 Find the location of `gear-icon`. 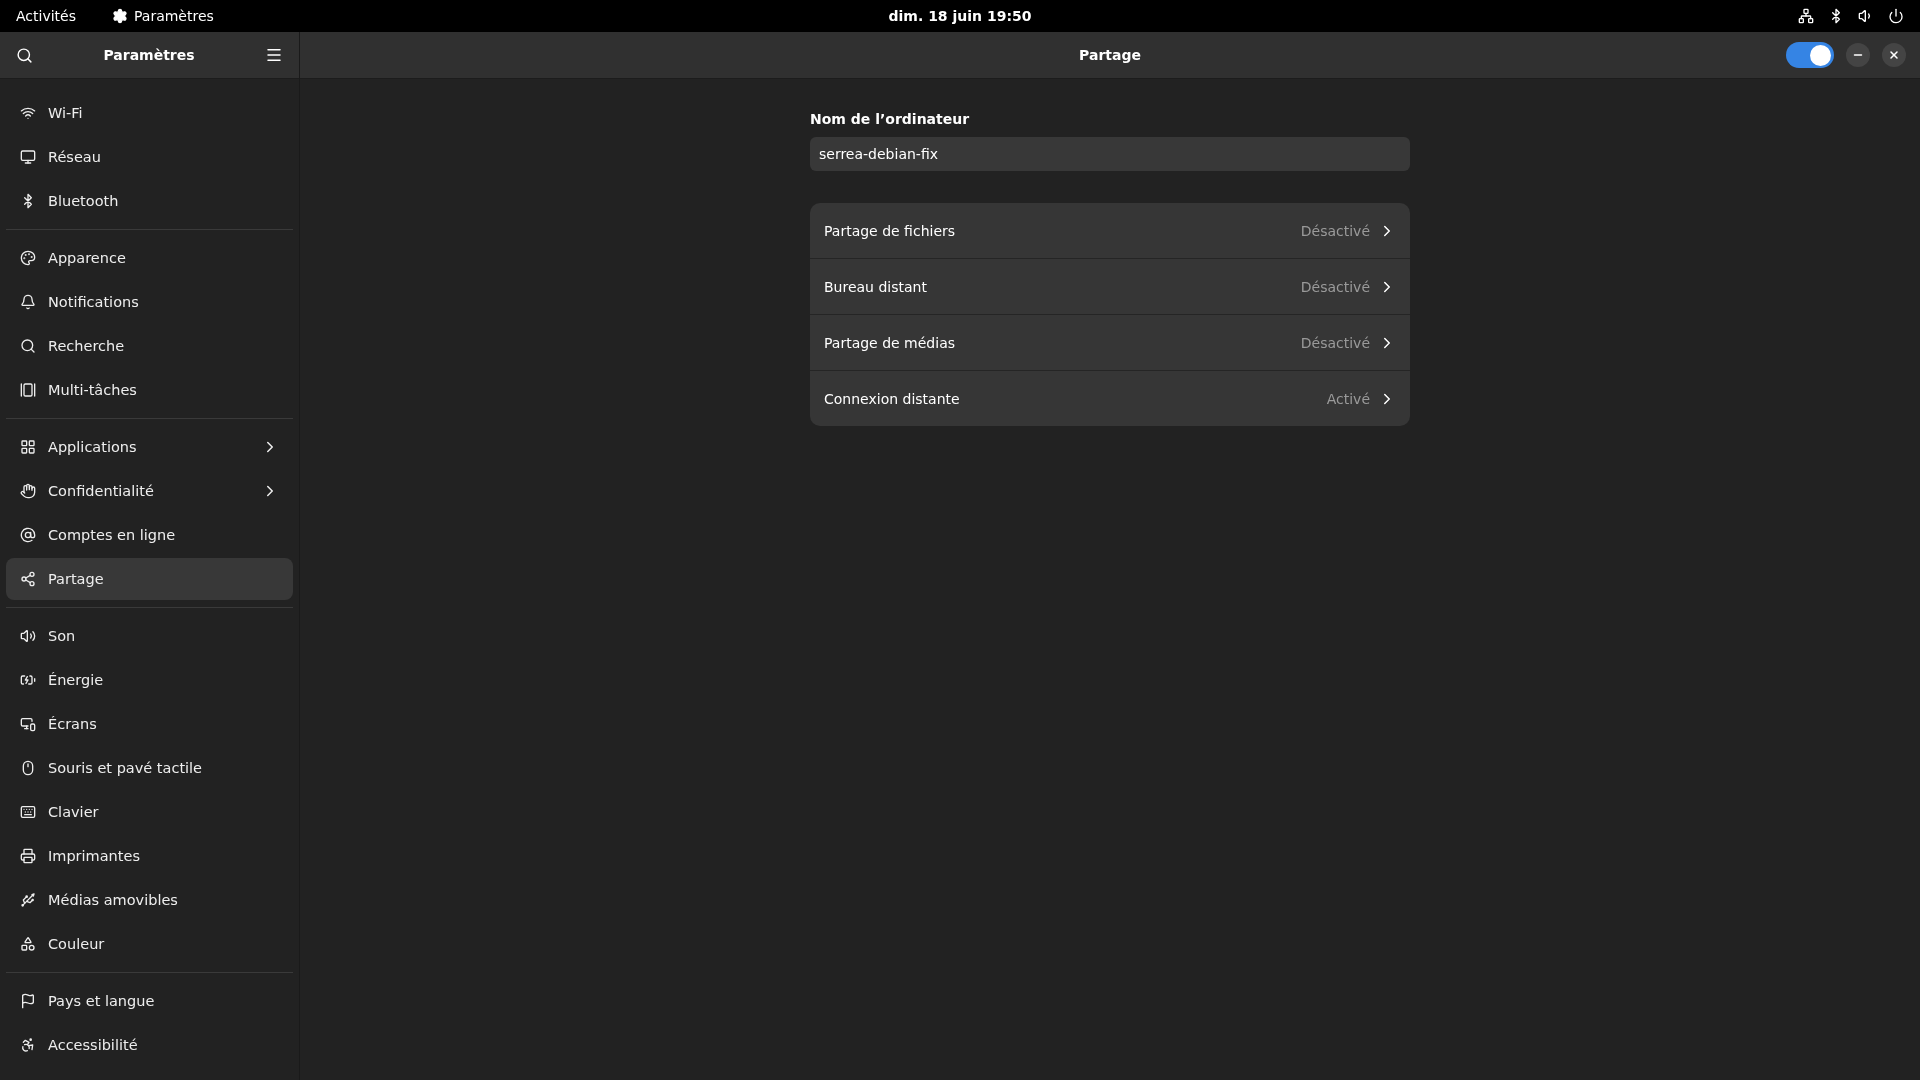

gear-icon is located at coordinates (120, 16).